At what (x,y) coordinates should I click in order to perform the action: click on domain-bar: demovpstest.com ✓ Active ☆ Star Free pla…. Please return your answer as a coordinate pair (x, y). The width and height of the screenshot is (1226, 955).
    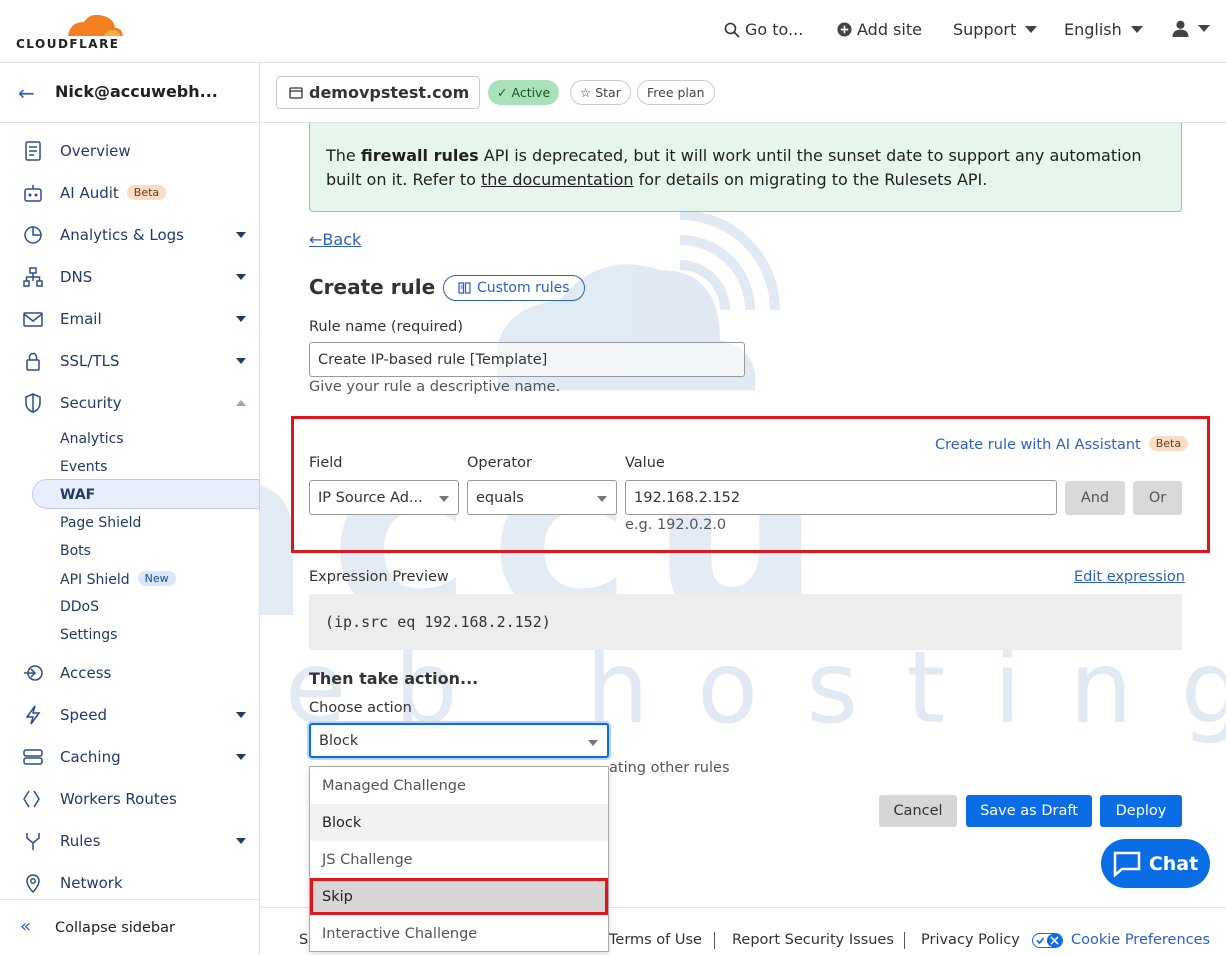
    Looking at the image, I should click on (743, 93).